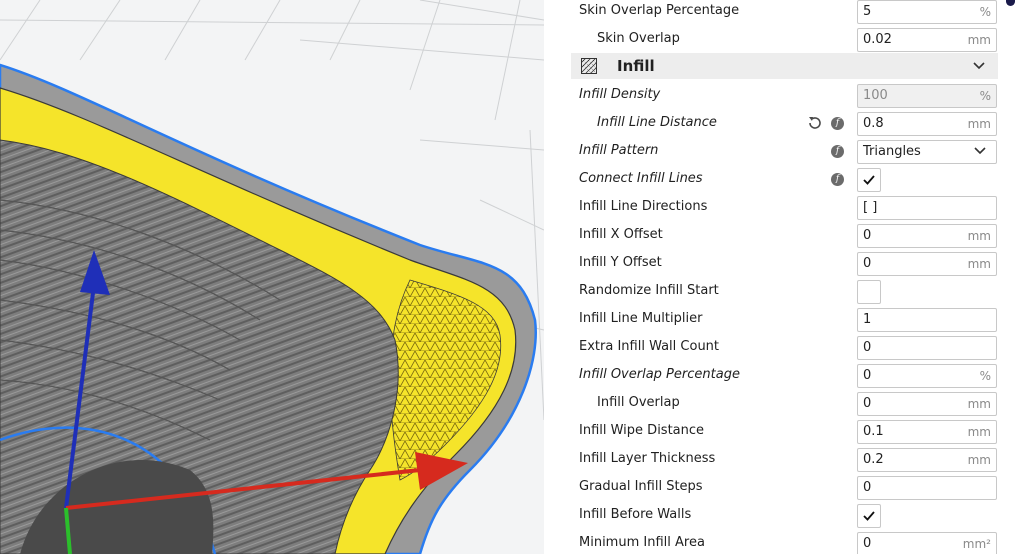 This screenshot has height=554, width=1034. I want to click on infill-overlap-input: 0 mm, so click(927, 404).